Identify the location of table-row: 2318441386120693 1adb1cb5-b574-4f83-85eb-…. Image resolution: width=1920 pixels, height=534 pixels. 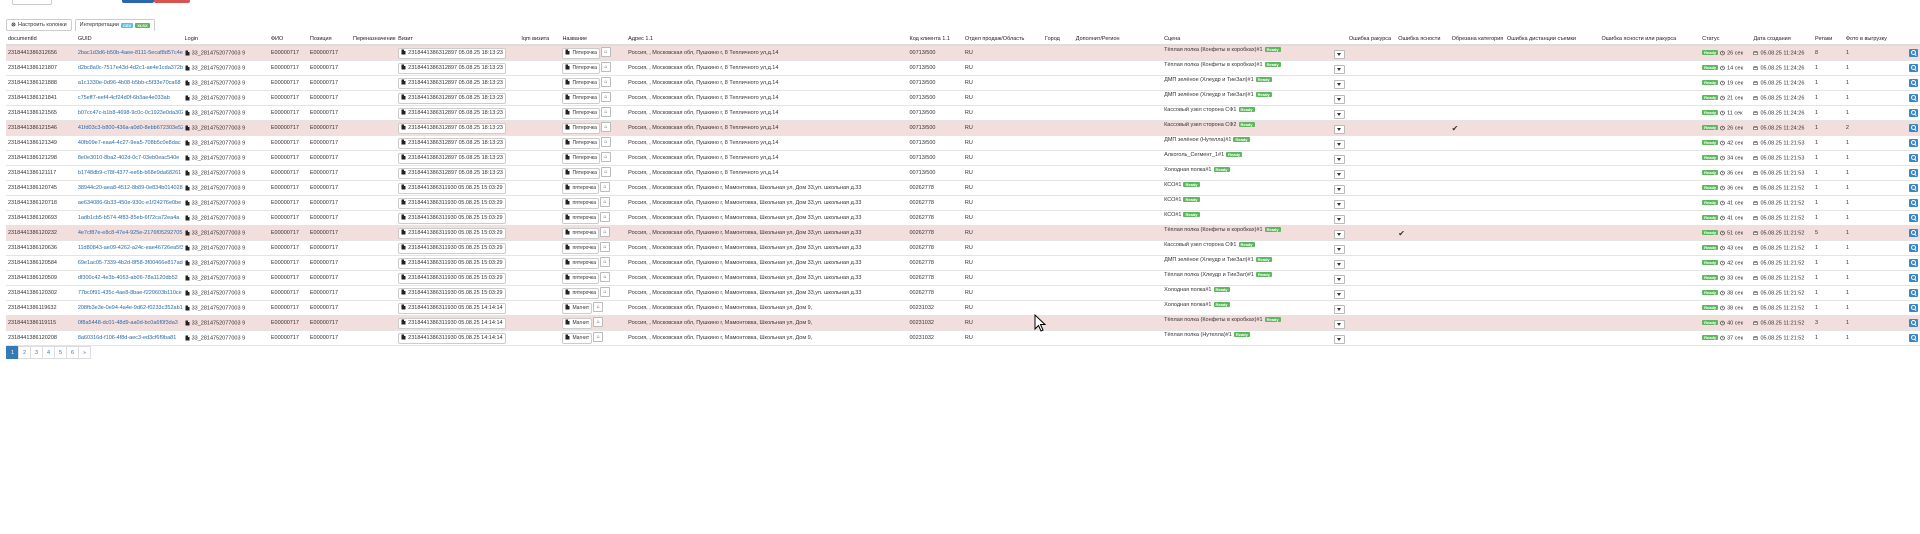
(963, 218).